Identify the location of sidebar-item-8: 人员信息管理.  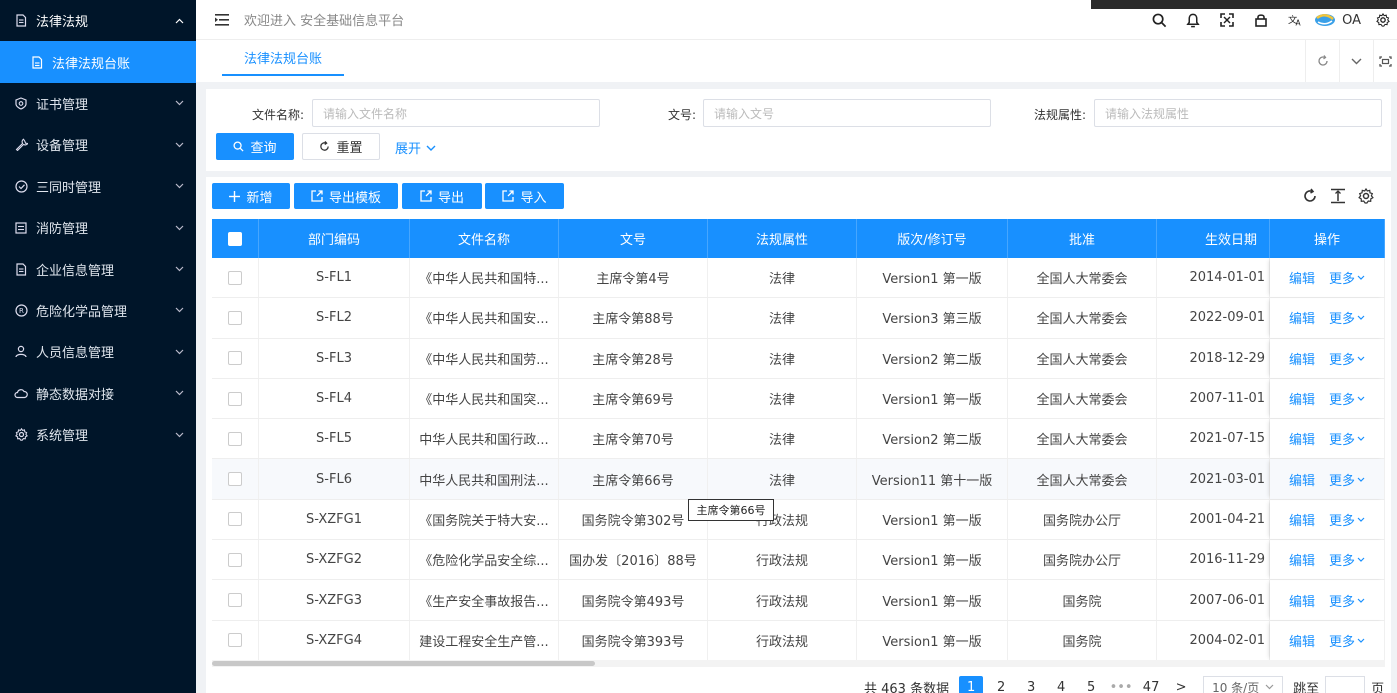
(98, 351).